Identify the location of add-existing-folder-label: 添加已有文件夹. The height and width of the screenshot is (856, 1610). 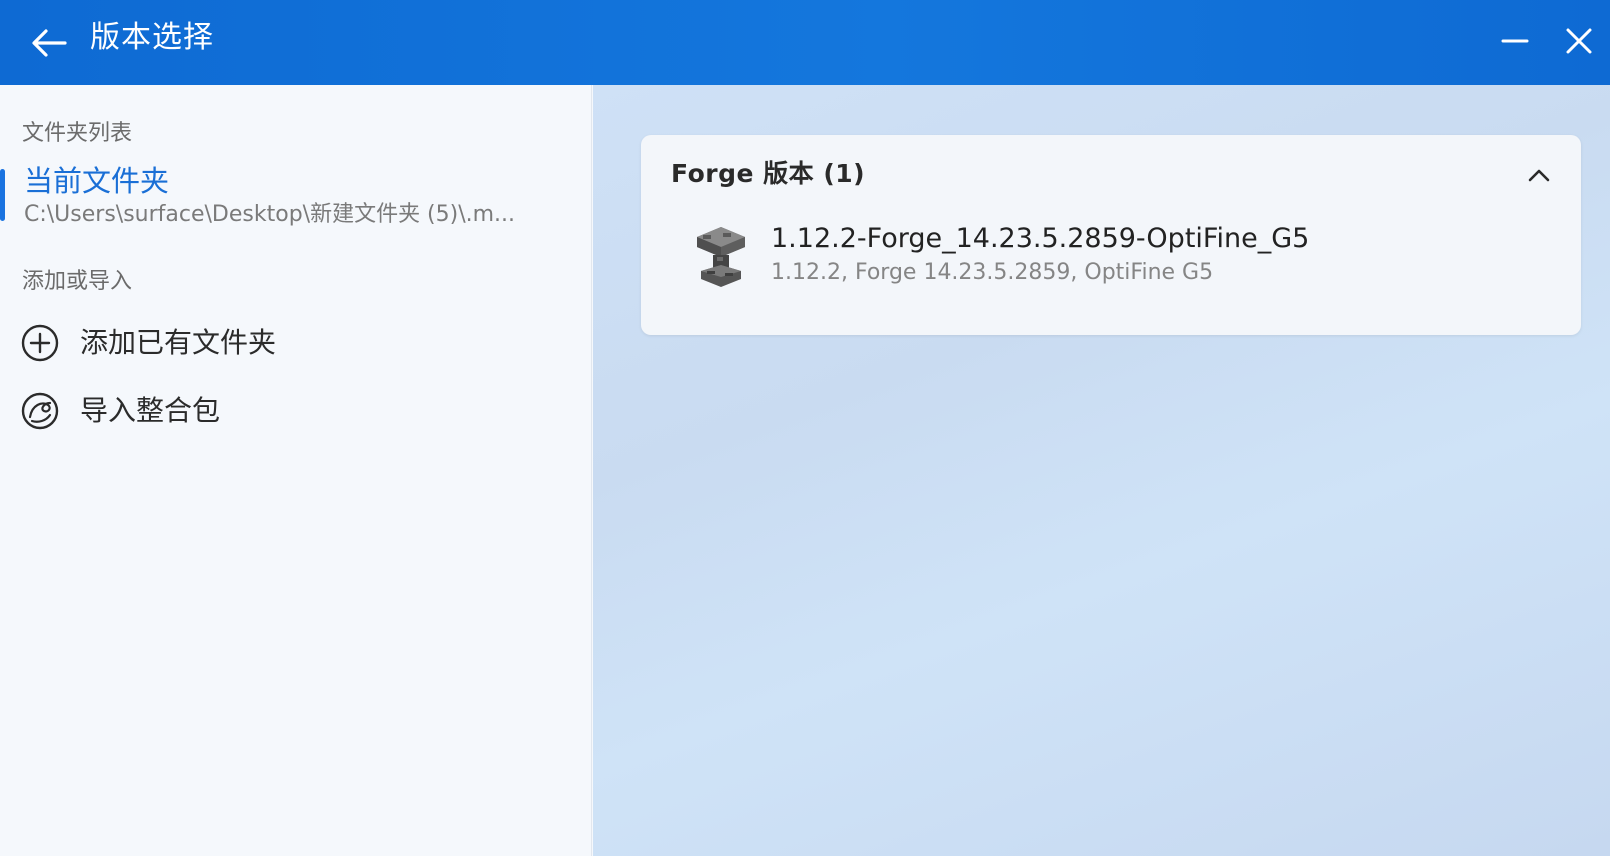
(178, 342).